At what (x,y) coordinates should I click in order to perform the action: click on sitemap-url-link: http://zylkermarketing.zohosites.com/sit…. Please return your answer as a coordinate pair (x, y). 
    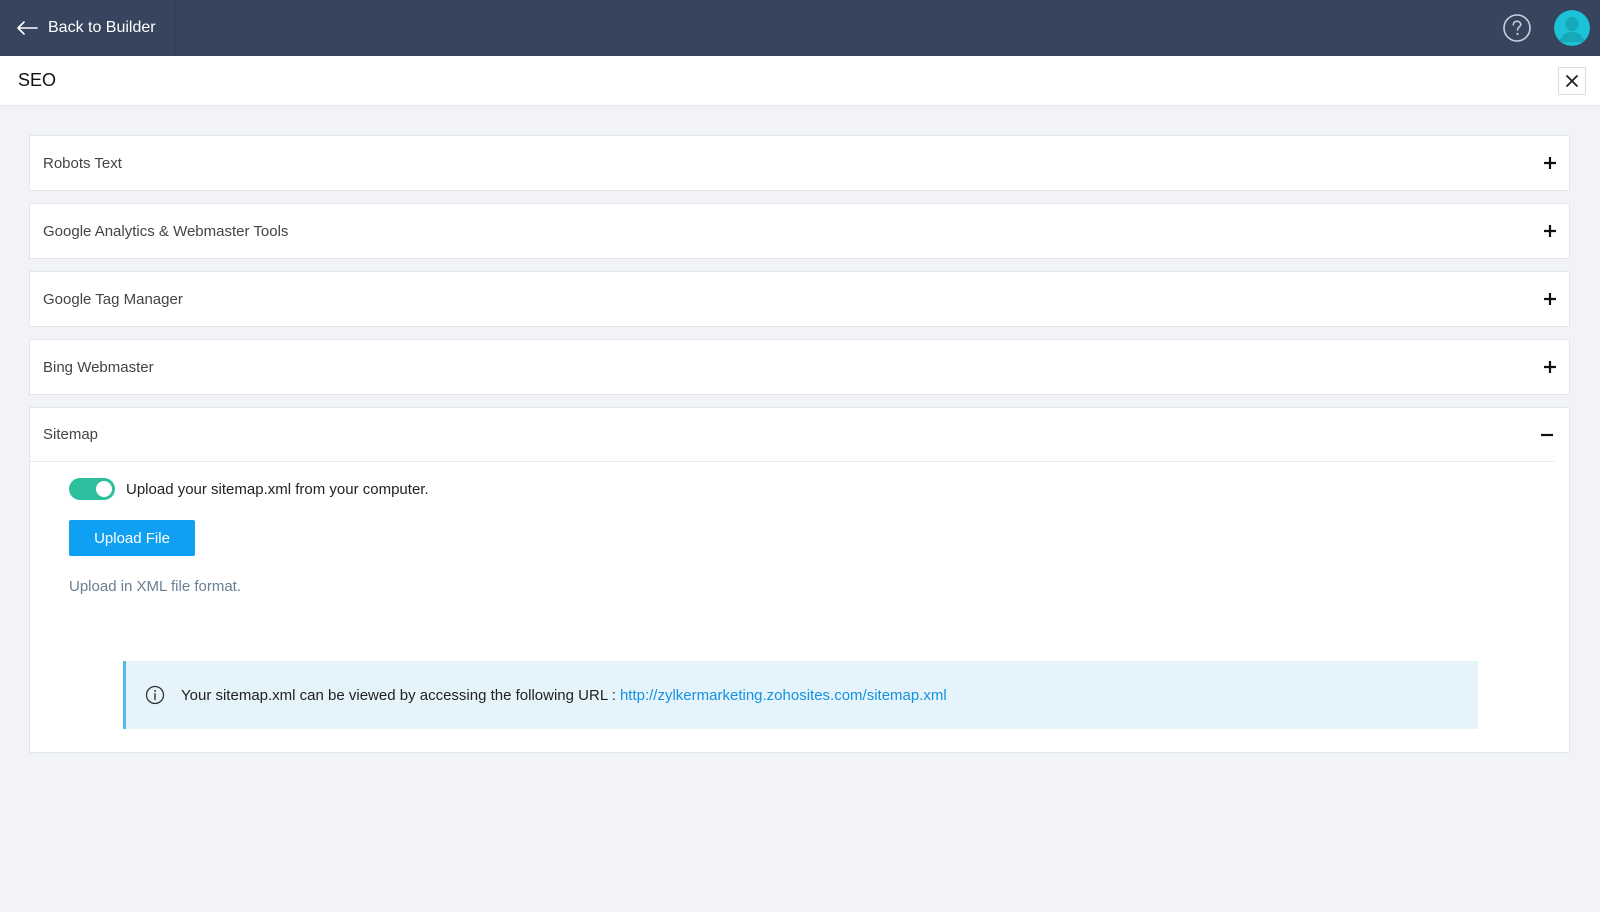
    Looking at the image, I should click on (783, 695).